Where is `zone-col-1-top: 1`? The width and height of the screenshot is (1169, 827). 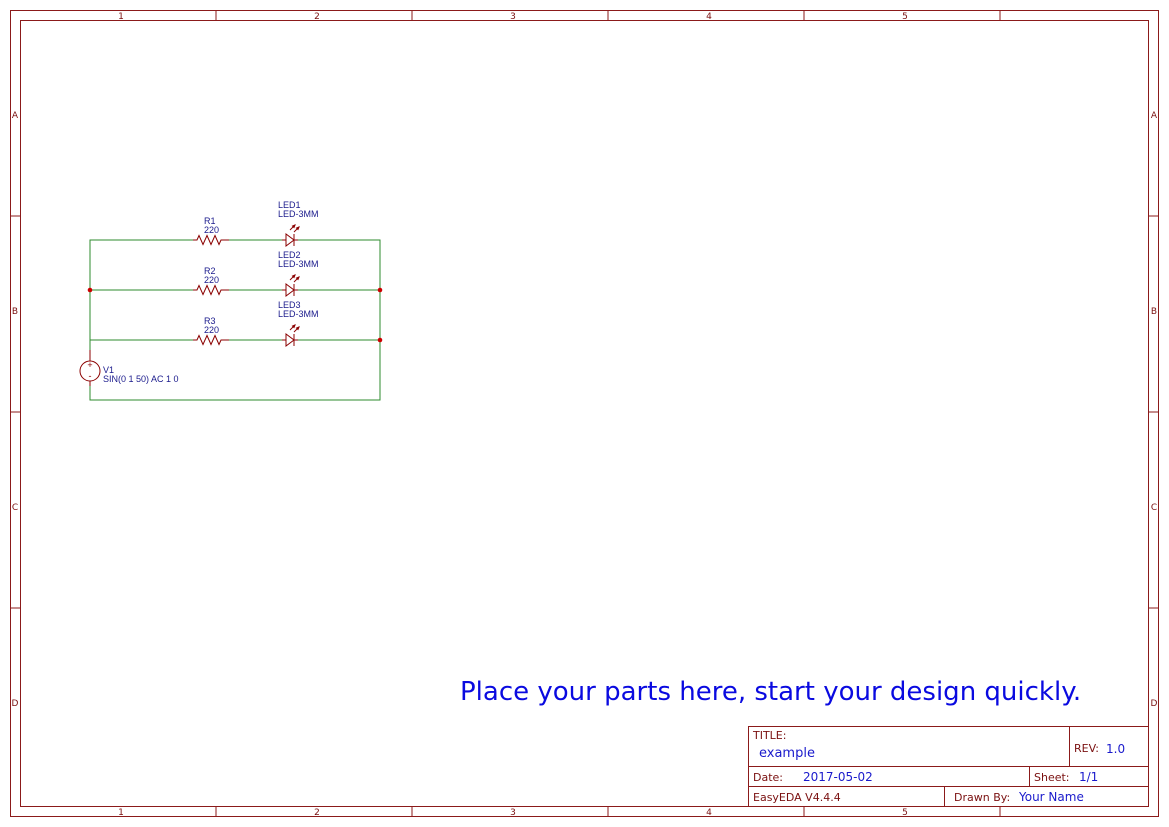
zone-col-1-top: 1 is located at coordinates (121, 17).